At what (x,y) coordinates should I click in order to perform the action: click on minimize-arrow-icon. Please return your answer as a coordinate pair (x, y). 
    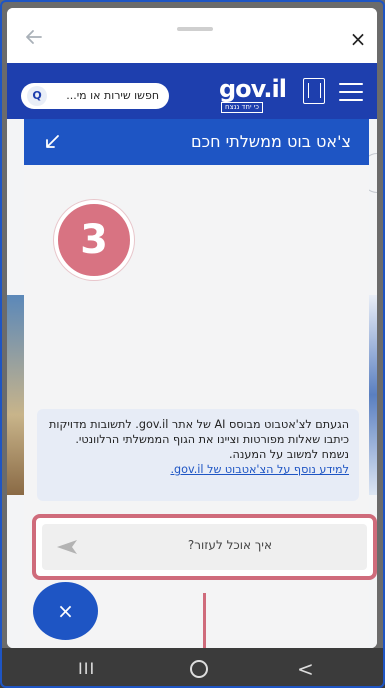
    Looking at the image, I should click on (52, 142).